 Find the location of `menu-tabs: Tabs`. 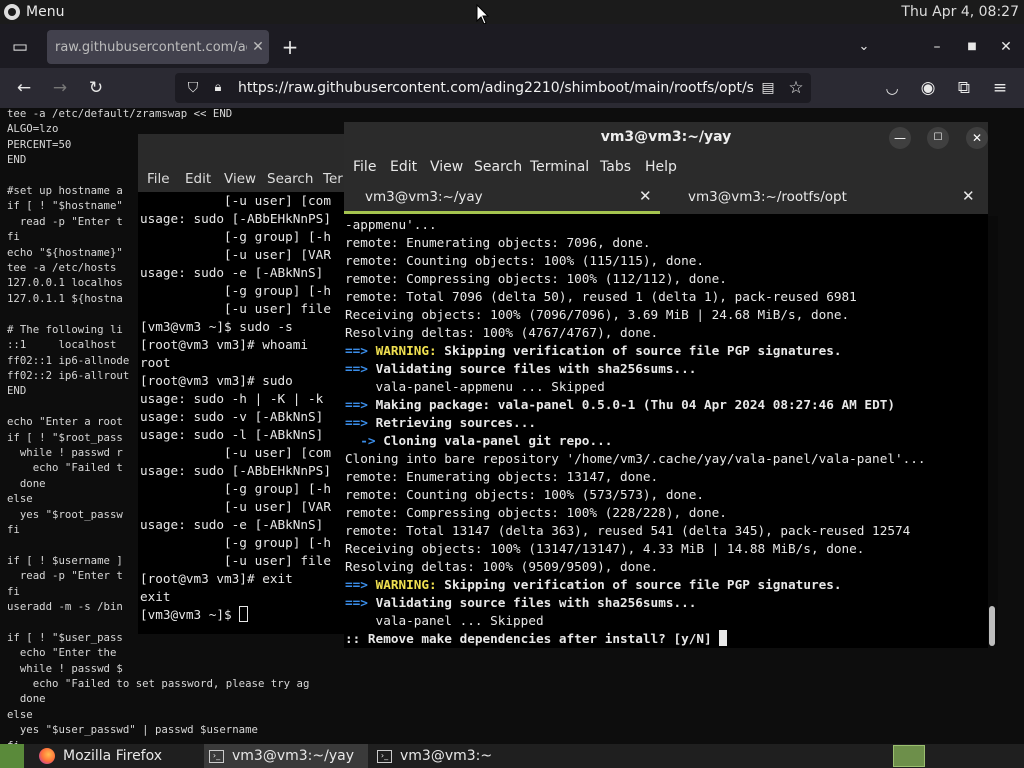

menu-tabs: Tabs is located at coordinates (615, 167).